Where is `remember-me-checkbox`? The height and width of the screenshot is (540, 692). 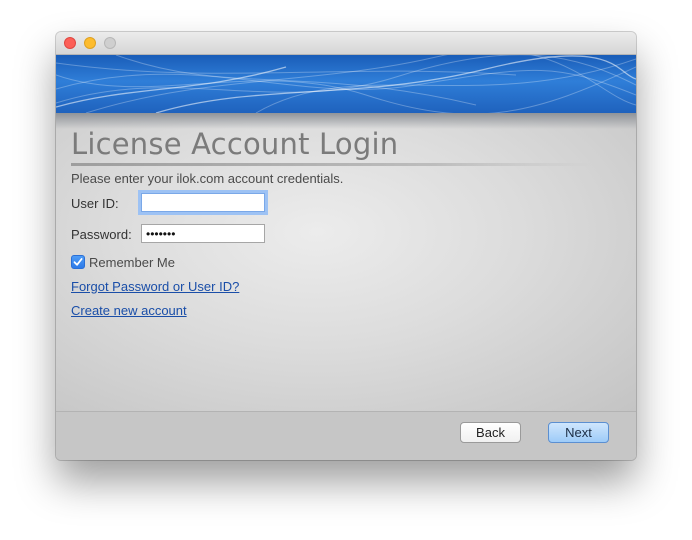 remember-me-checkbox is located at coordinates (78, 262).